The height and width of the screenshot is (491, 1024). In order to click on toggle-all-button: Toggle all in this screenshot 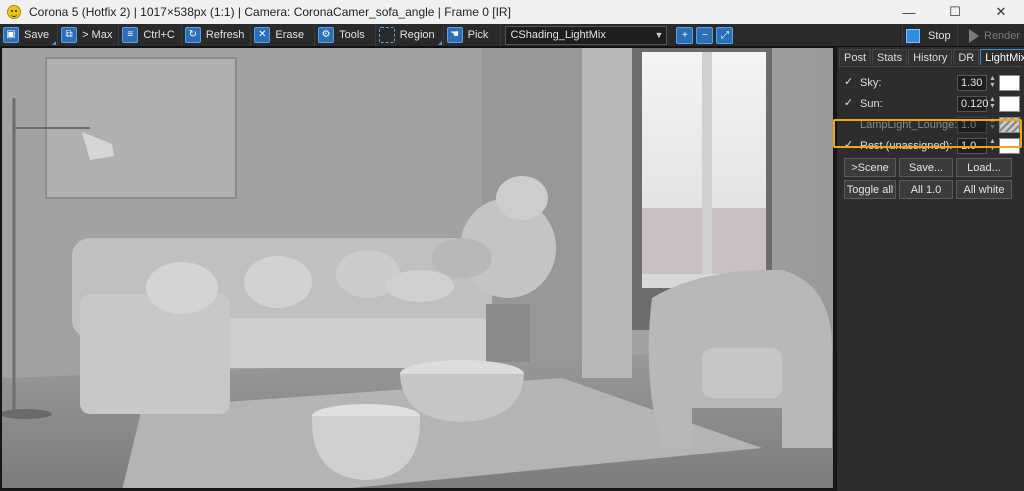, I will do `click(870, 189)`.